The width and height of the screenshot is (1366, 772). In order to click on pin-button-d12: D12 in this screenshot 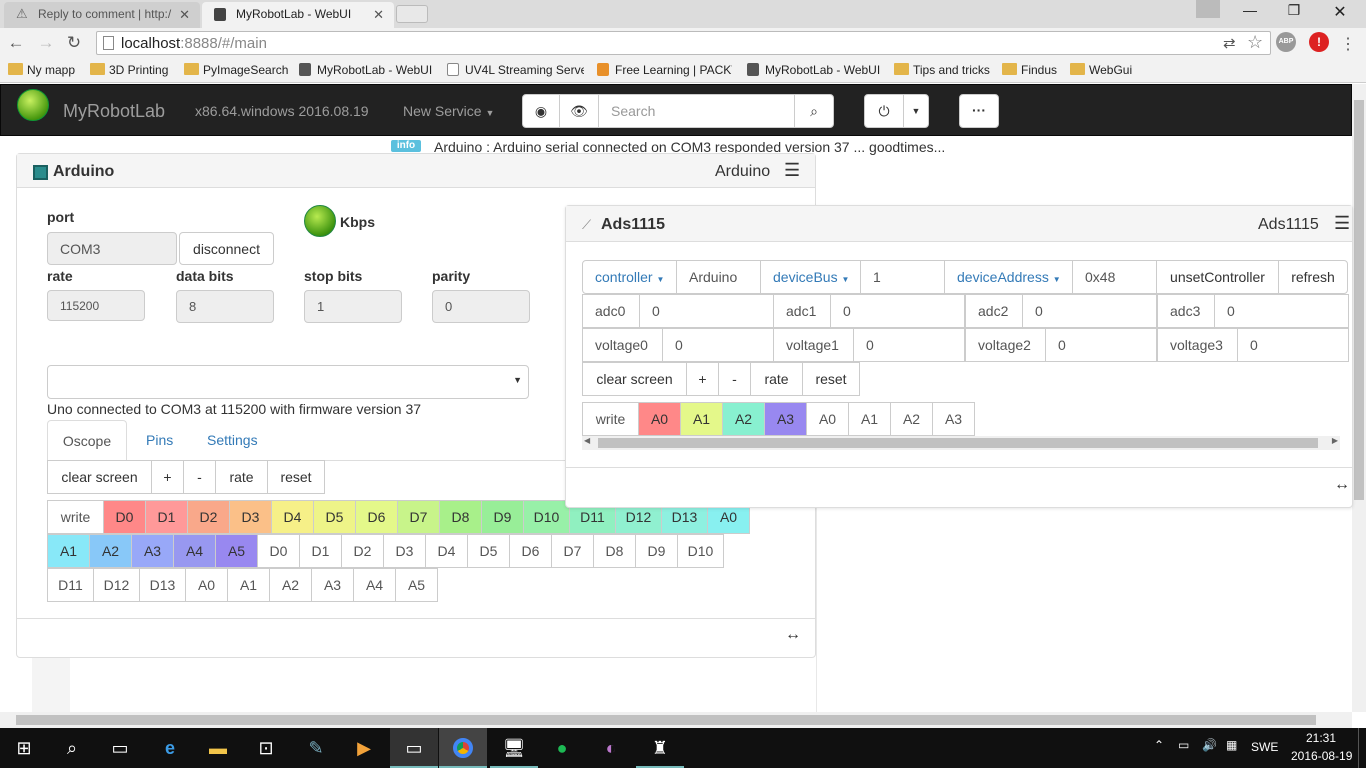, I will do `click(116, 585)`.